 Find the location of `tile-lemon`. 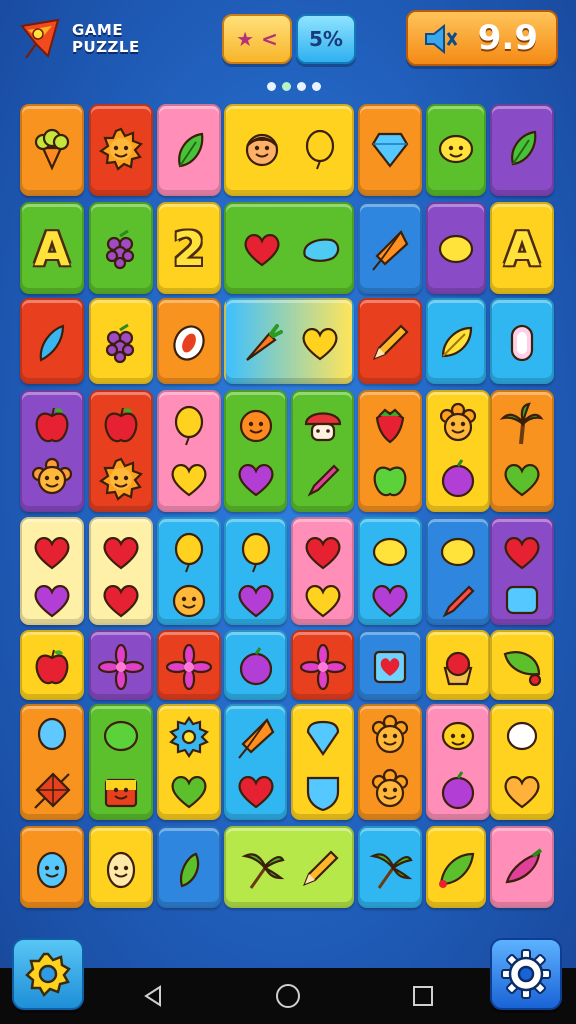

tile-lemon is located at coordinates (456, 248).